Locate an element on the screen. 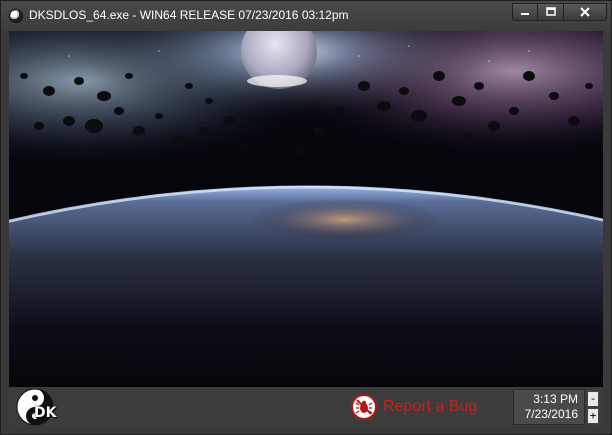  app-icon is located at coordinates (16, 16).